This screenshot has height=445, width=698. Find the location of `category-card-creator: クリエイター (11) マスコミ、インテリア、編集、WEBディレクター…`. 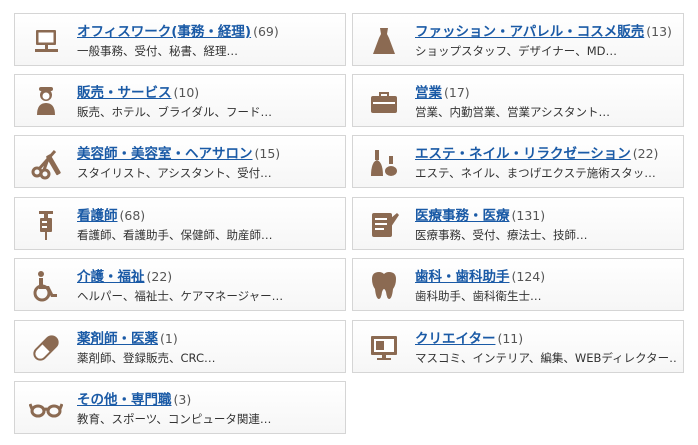

category-card-creator: クリエイター (11) マスコミ、インテリア、編集、WEBディレクター… is located at coordinates (518, 346).